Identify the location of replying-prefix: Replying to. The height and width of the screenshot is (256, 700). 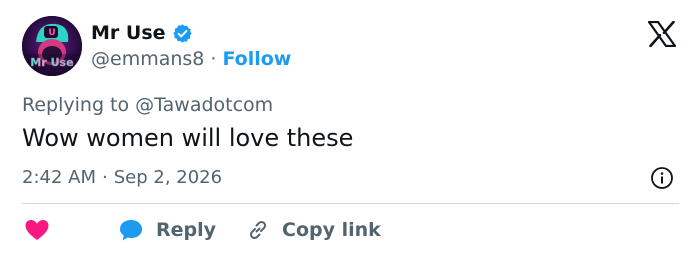
(76, 105).